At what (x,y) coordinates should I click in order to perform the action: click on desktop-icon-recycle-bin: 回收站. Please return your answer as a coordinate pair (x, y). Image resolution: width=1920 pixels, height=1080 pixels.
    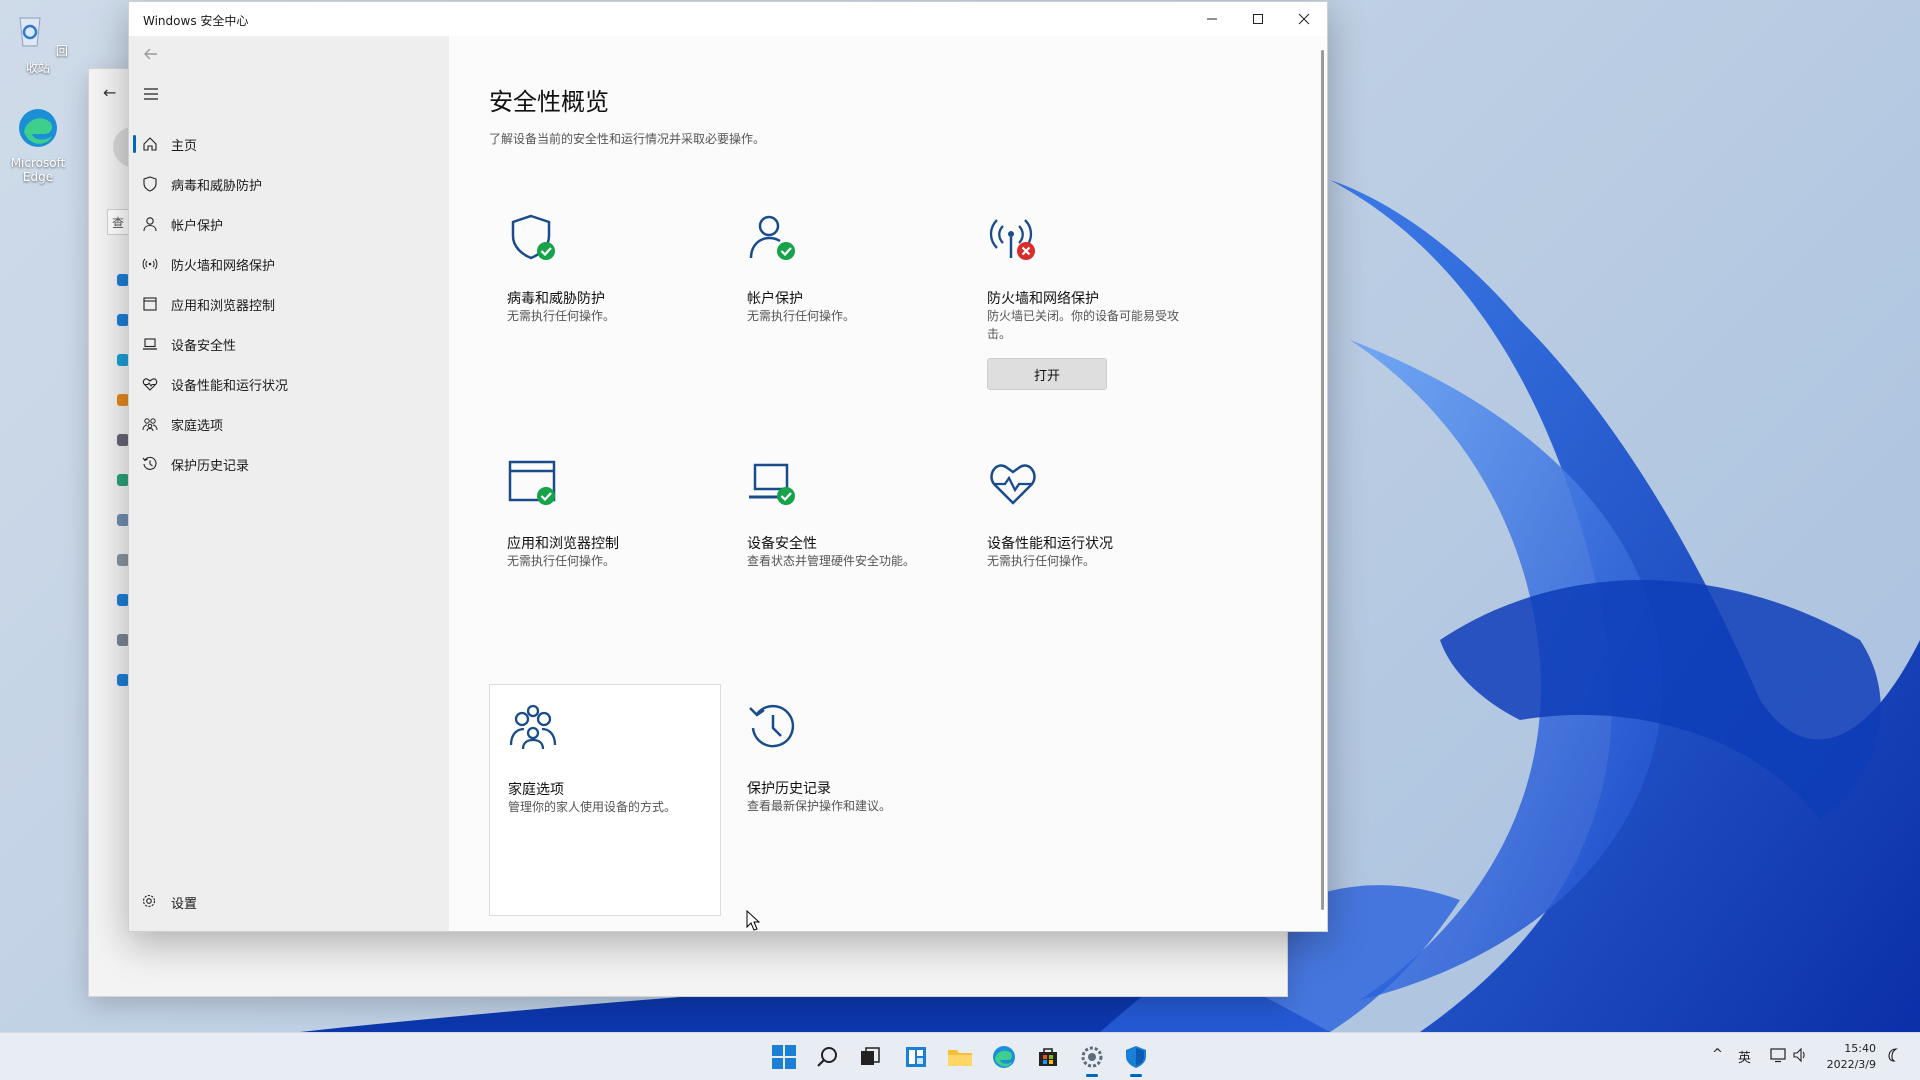
    Looking at the image, I should click on (38, 42).